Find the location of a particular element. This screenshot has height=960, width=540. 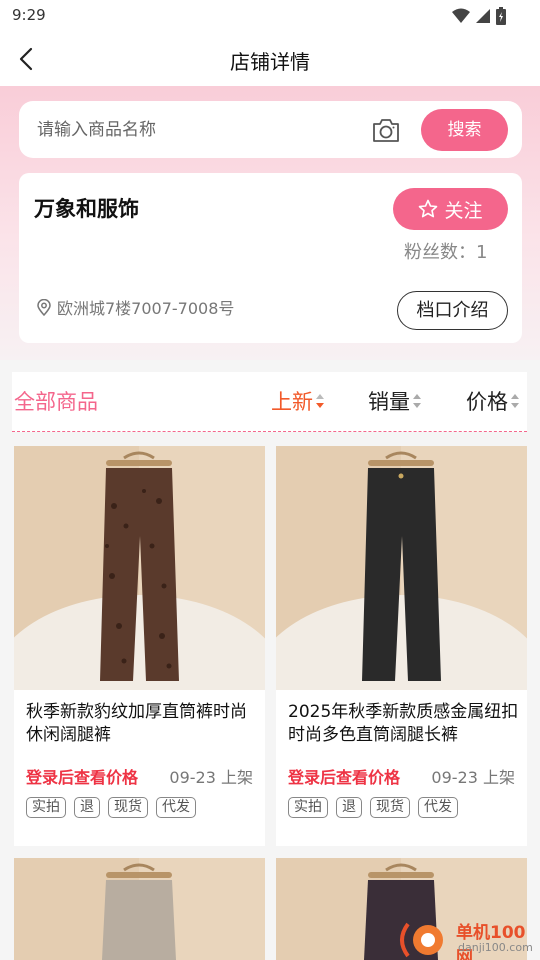

status-bar: 9:29 is located at coordinates (270, 16).